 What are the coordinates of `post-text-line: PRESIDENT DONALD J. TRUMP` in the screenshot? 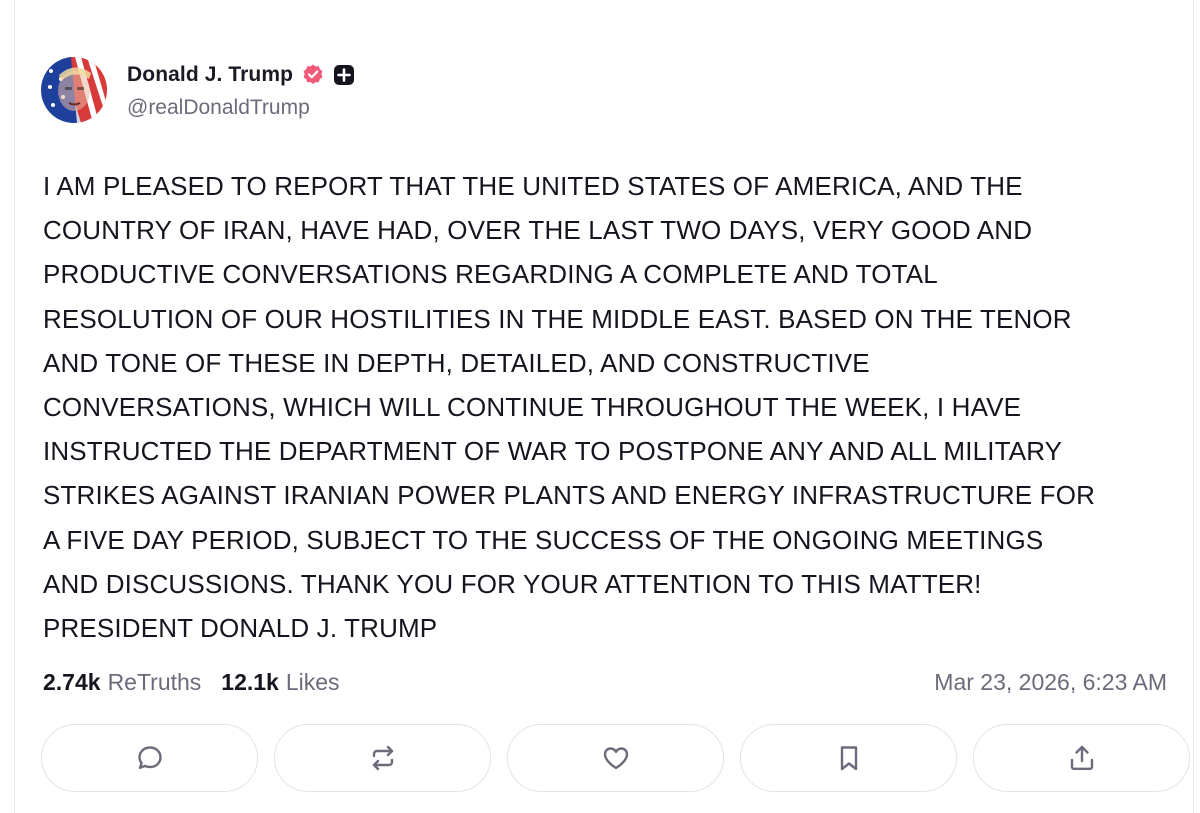 It's located at (240, 628).